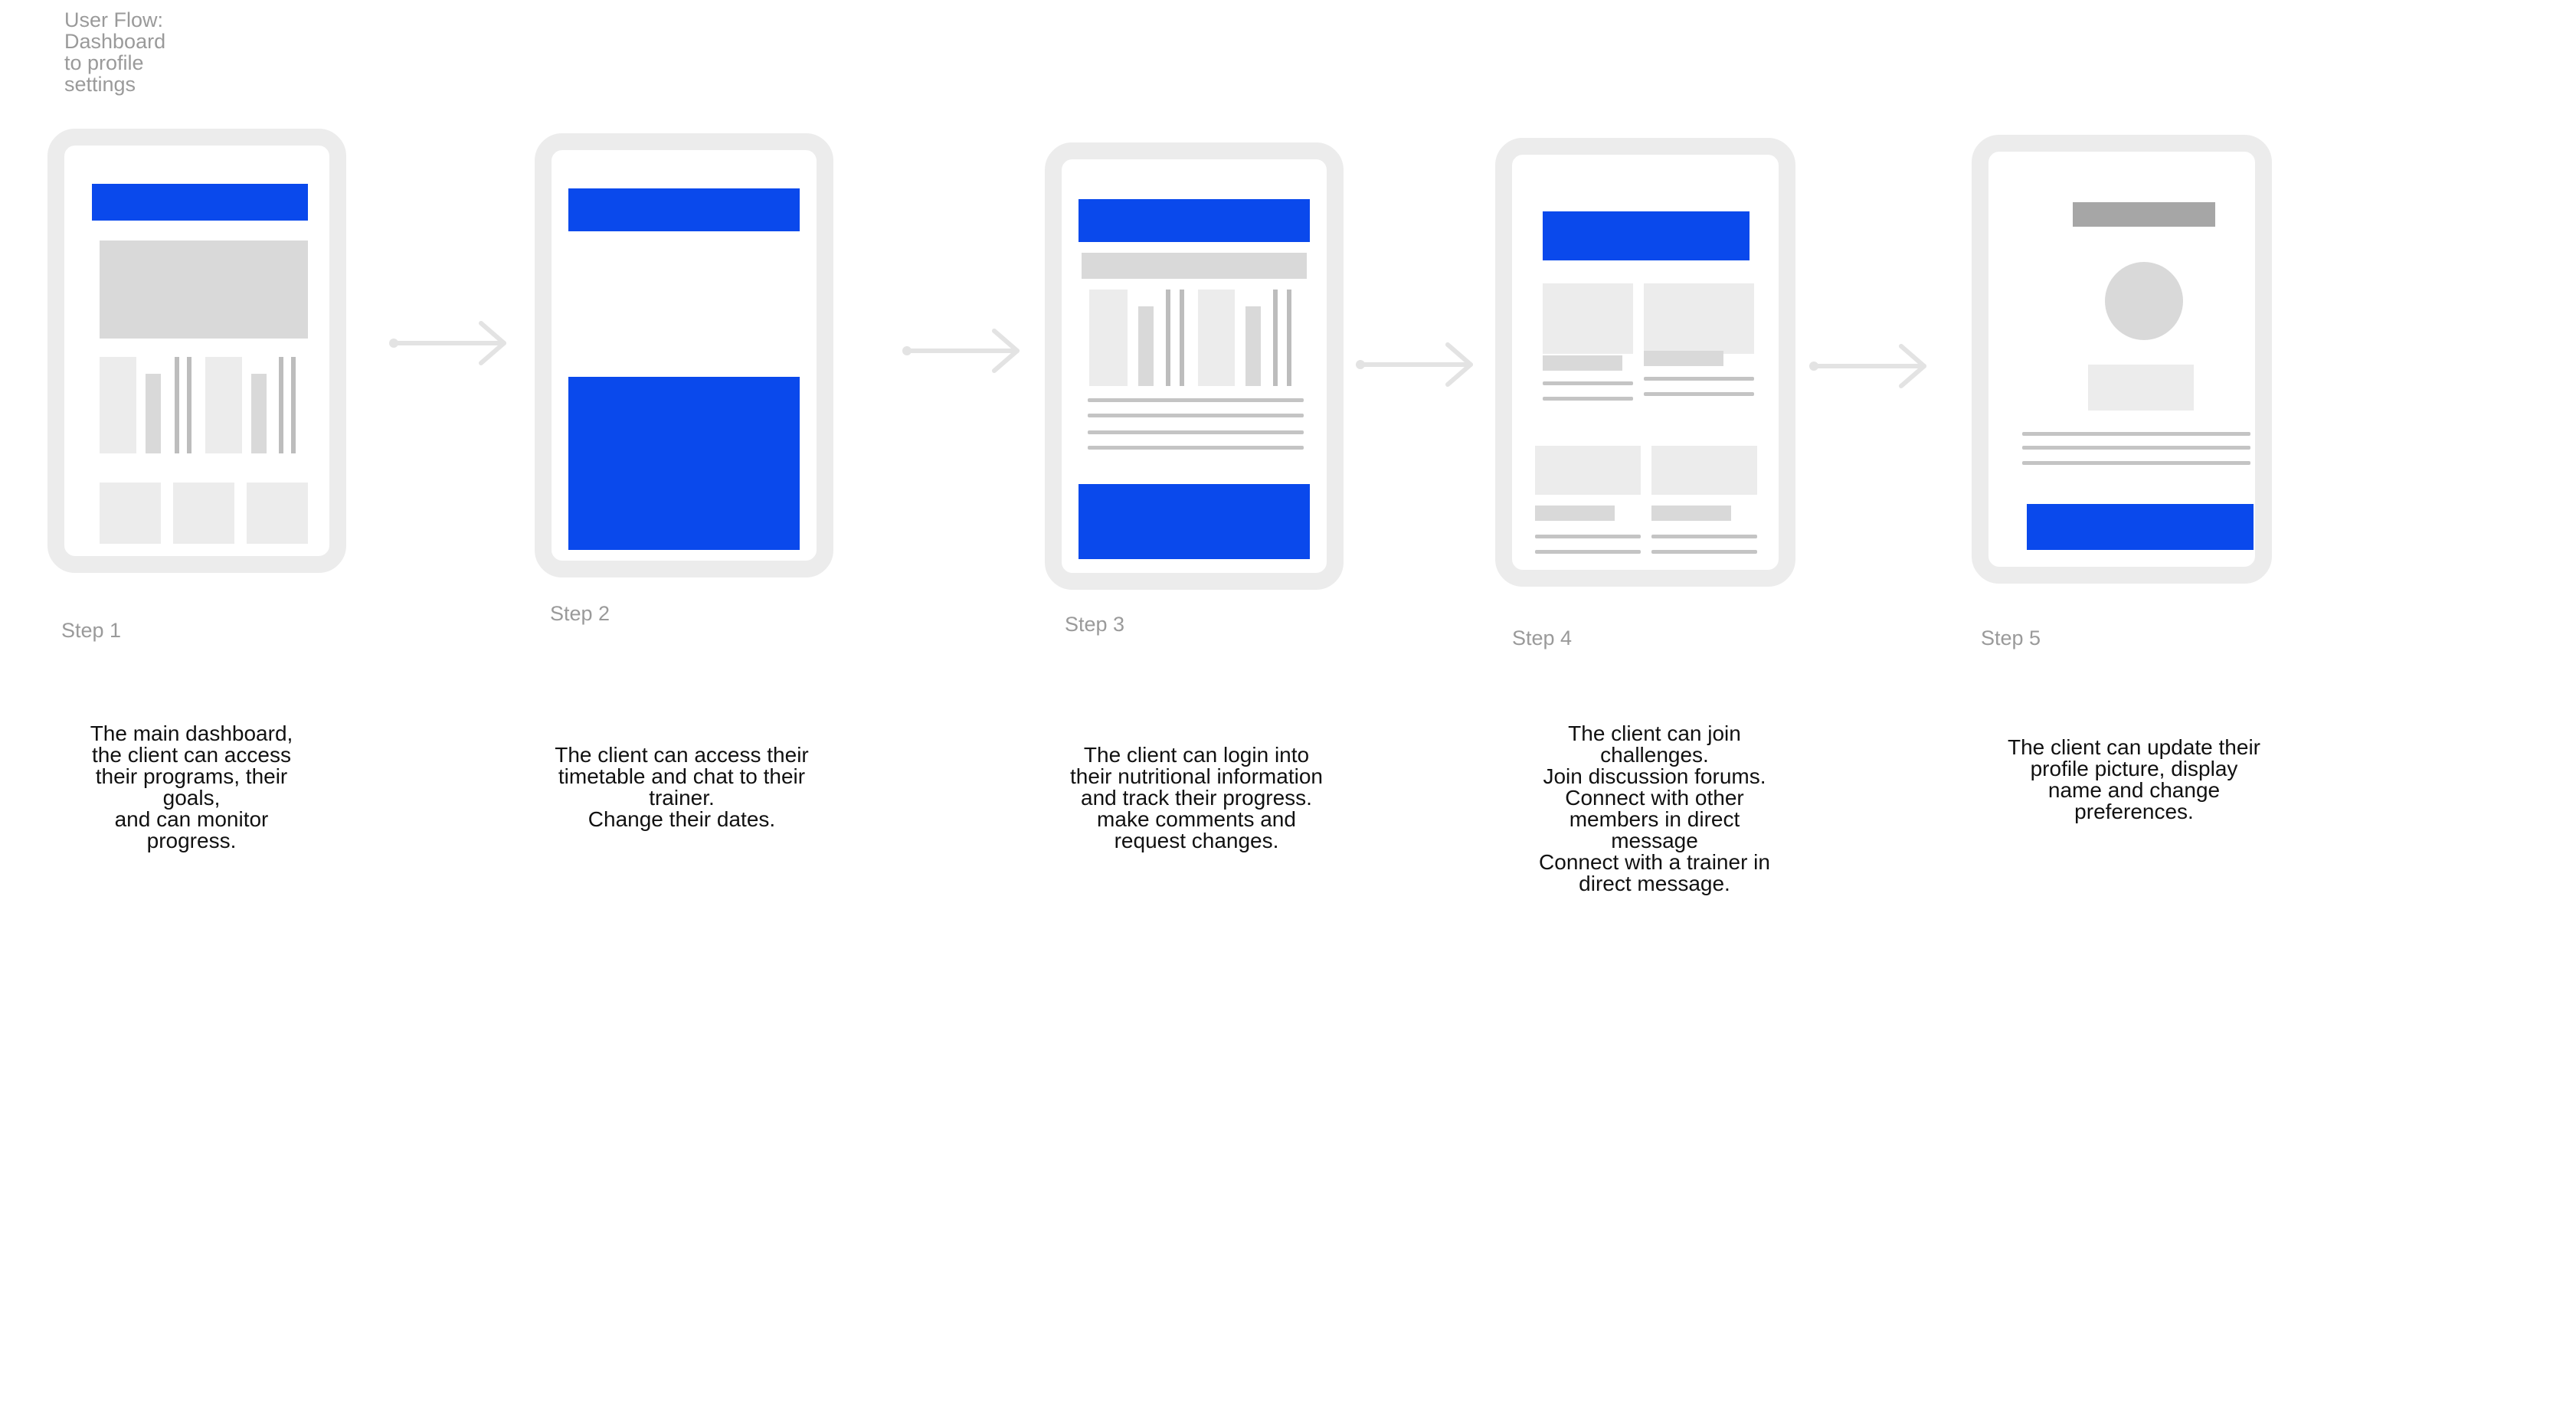 The image size is (2576, 1420). Describe the element at coordinates (1194, 366) in the screenshot. I see `step-3-wireframe` at that location.